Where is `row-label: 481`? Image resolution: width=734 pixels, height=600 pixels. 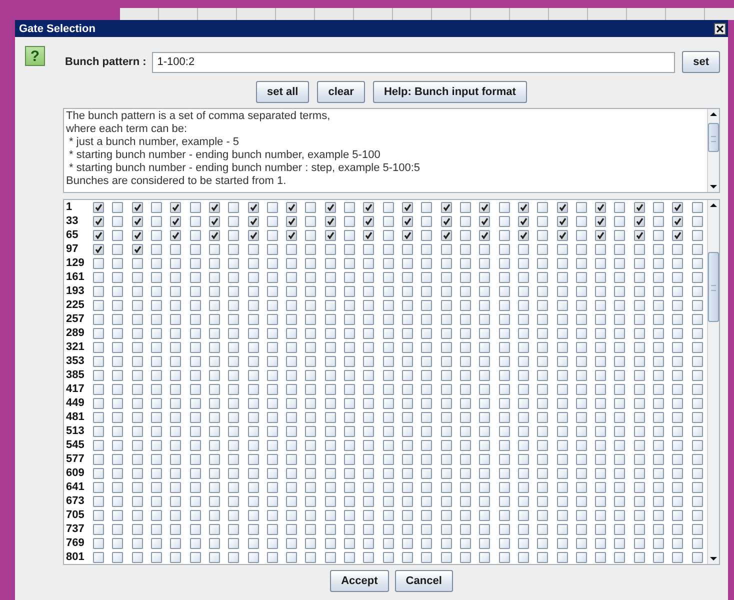 row-label: 481 is located at coordinates (76, 417).